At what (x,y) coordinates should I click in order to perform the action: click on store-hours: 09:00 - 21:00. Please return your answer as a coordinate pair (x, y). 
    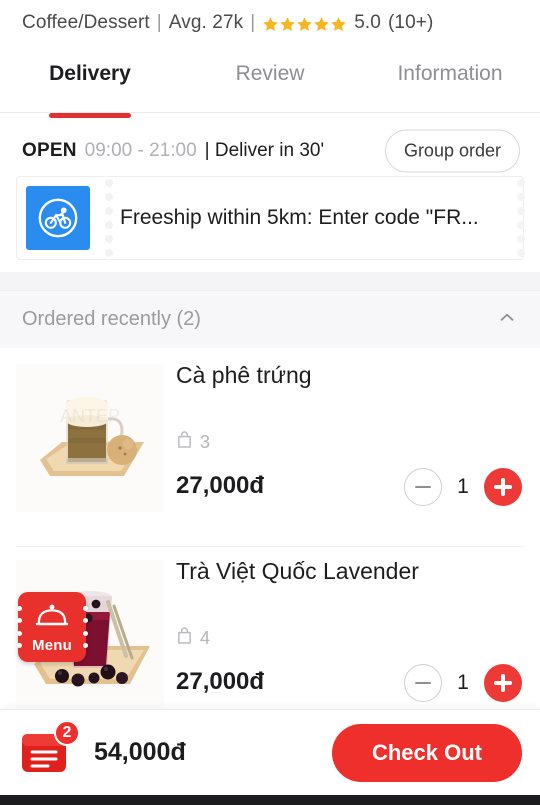
    Looking at the image, I should click on (140, 150).